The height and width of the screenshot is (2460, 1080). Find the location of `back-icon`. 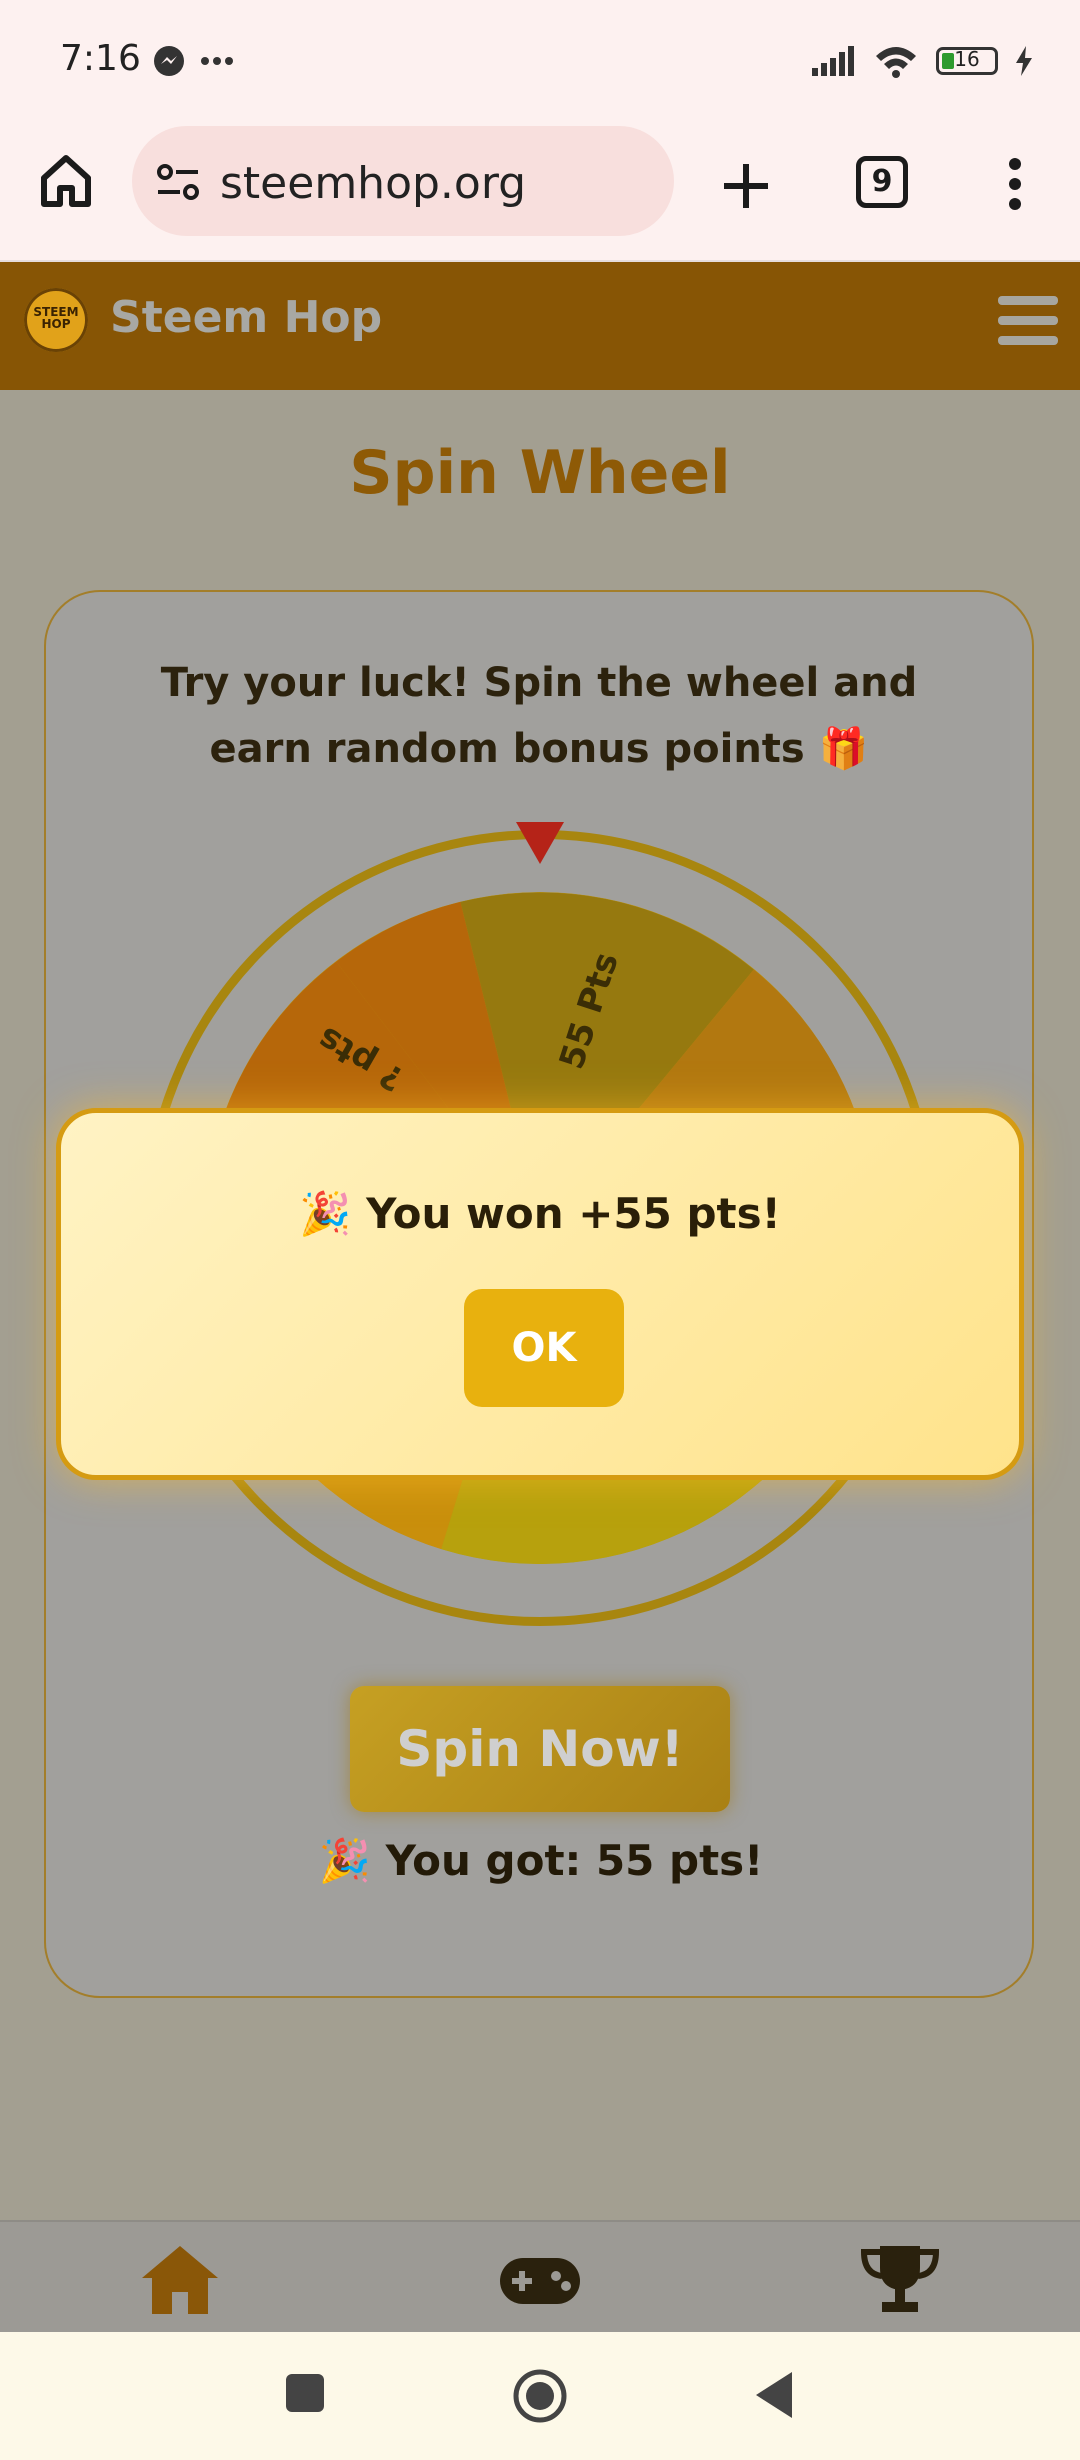

back-icon is located at coordinates (774, 2395).